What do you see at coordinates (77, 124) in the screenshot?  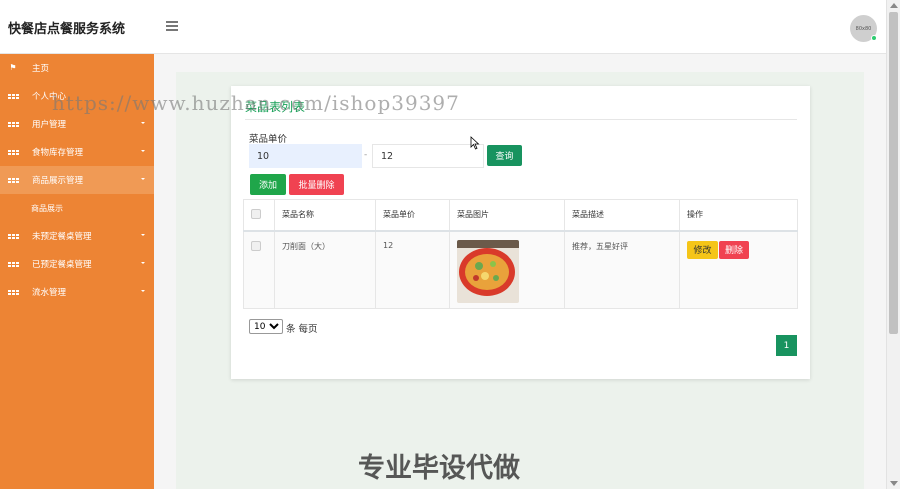 I see `sidebar-item-user-management: 用户管理` at bounding box center [77, 124].